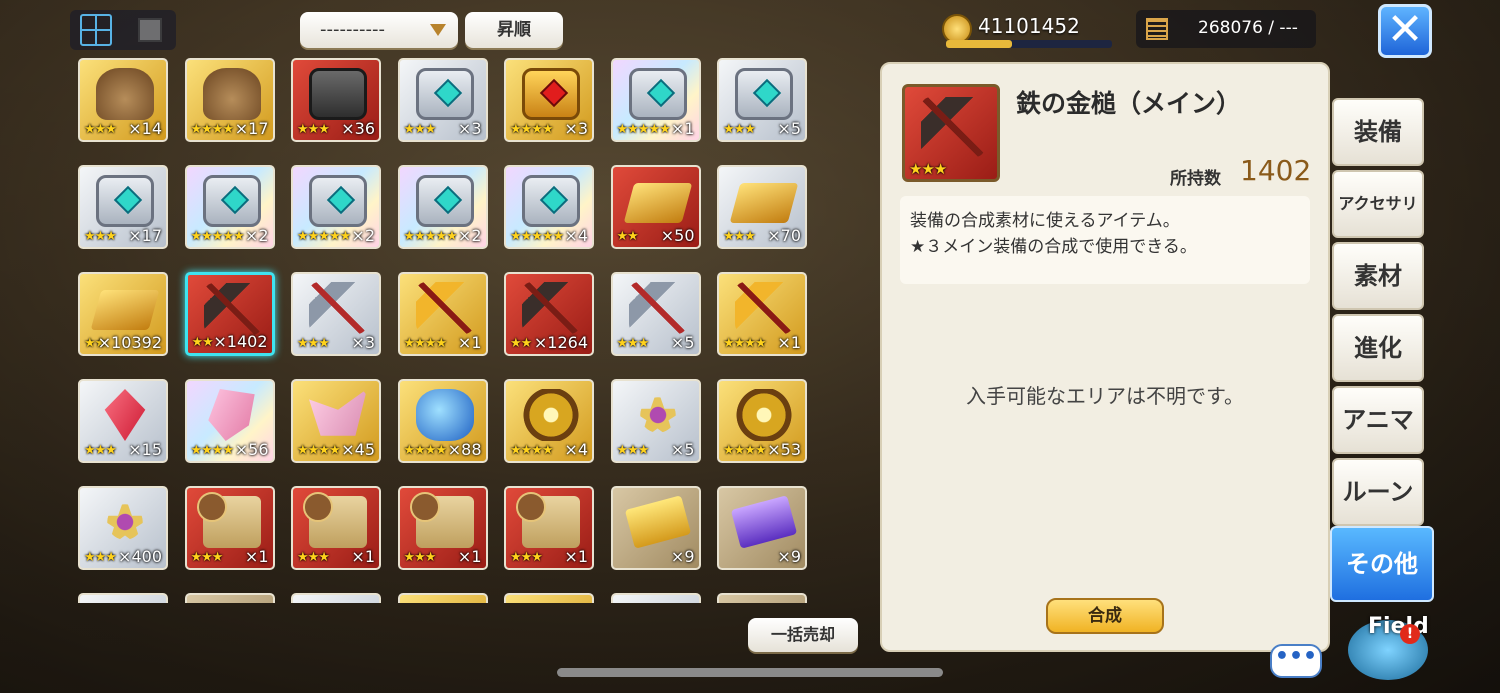 Image resolution: width=1500 pixels, height=693 pixels. Describe the element at coordinates (123, 207) in the screenshot. I see `item-slot: ★★★ ×17` at that location.